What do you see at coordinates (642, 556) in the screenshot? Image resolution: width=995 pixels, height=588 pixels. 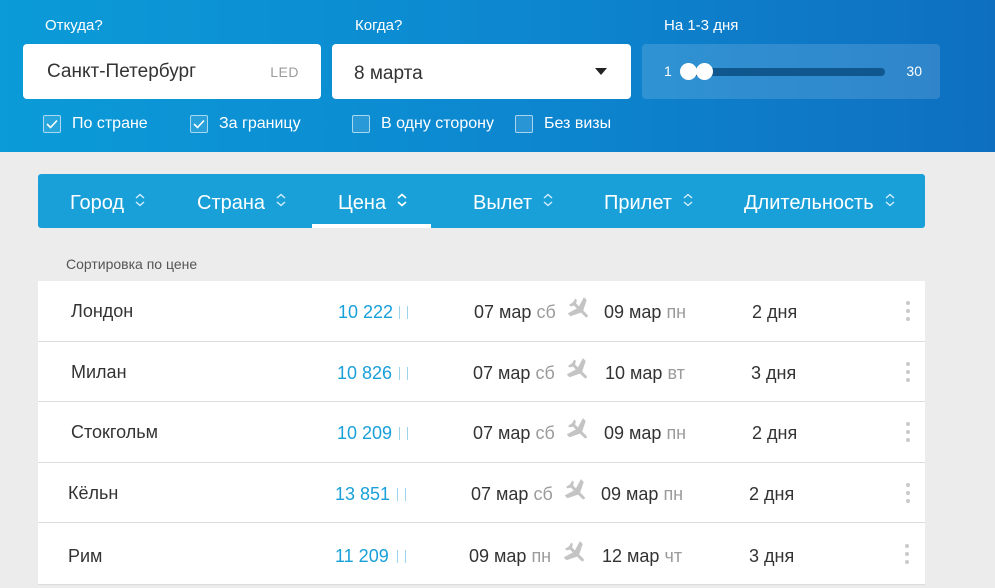 I see `arrival-date: 12 мар чт` at bounding box center [642, 556].